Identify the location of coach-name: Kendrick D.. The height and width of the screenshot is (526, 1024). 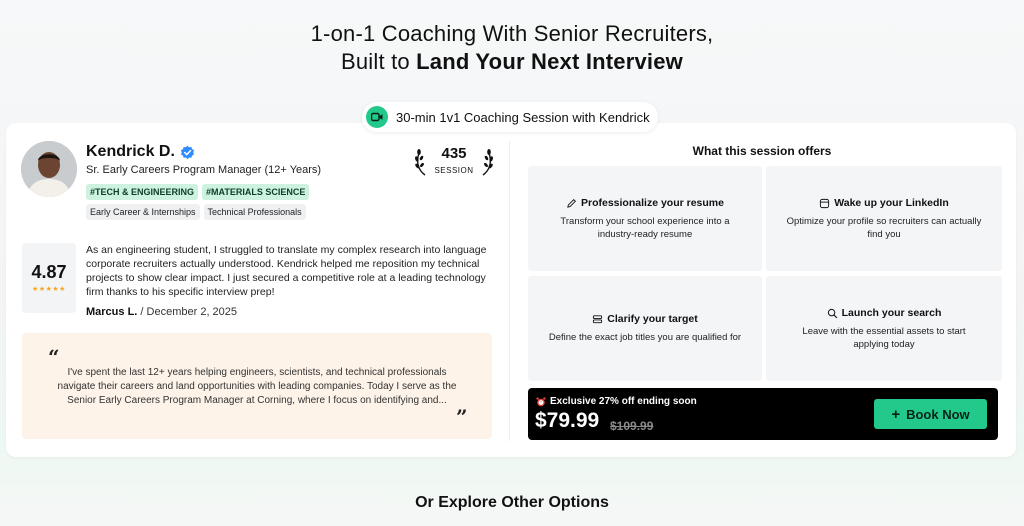
(130, 151).